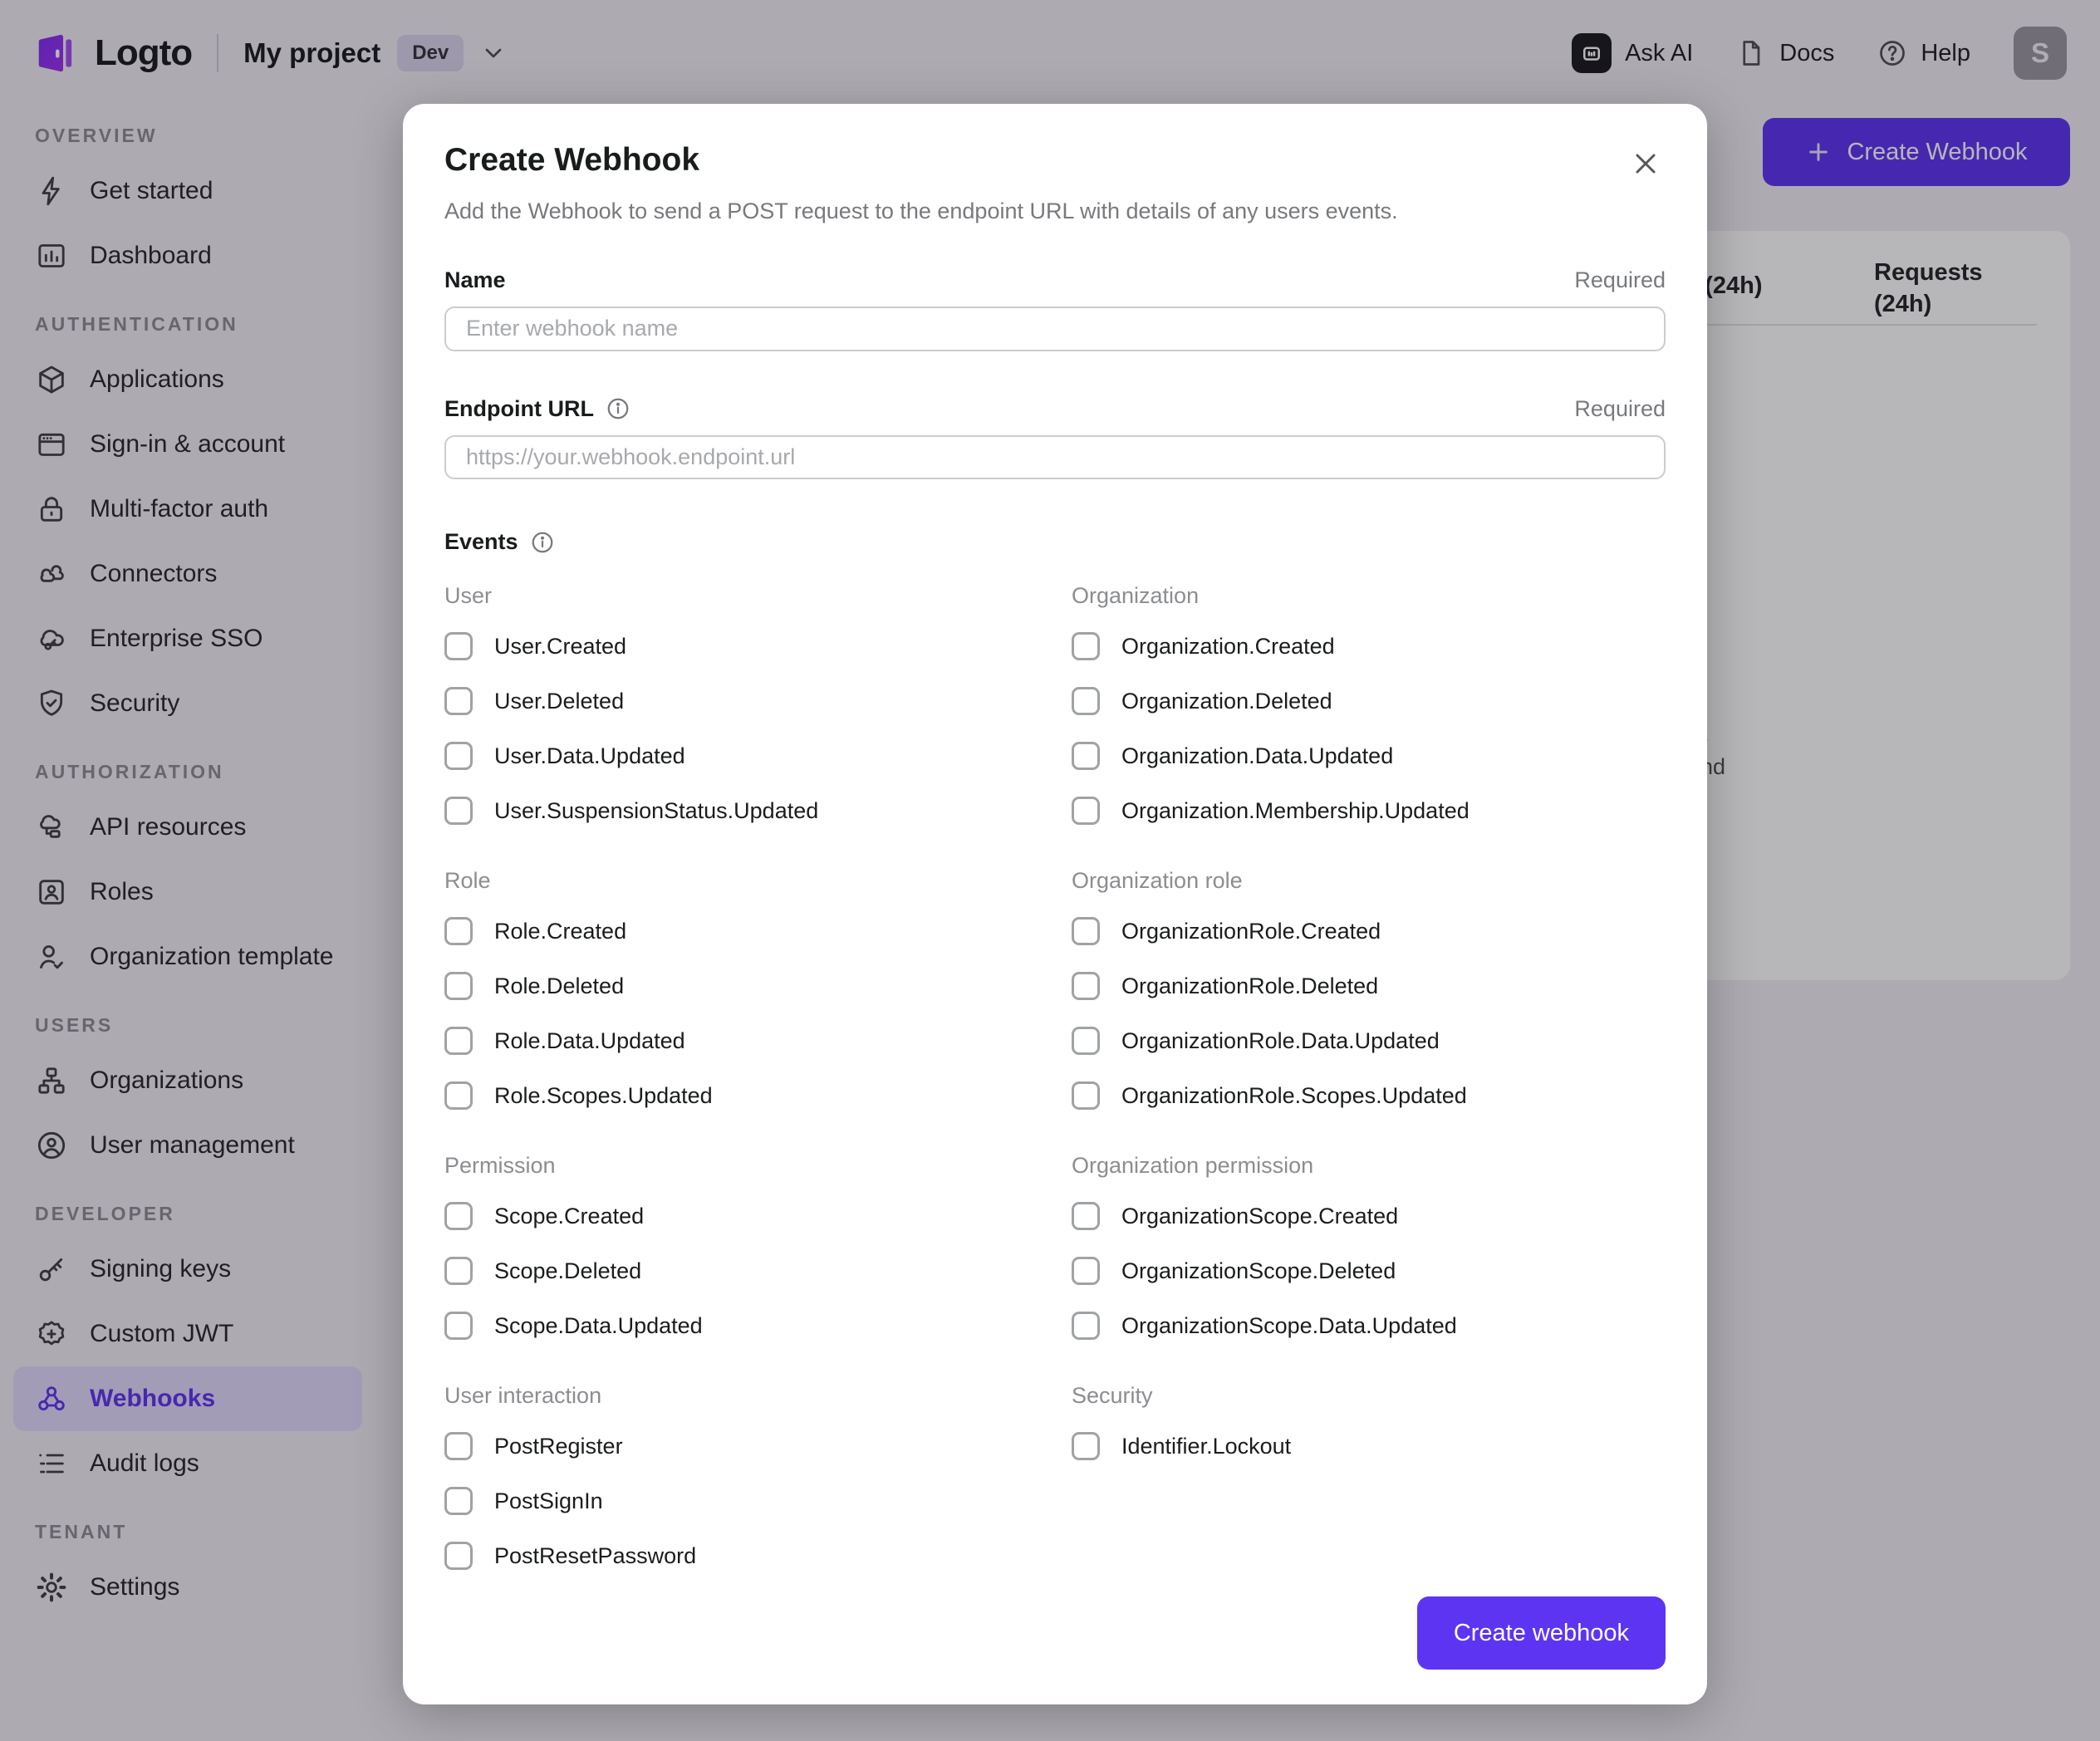 Image resolution: width=2100 pixels, height=1741 pixels. I want to click on event-option-user-suspensionstatus-updated: User.SuspensionStatus.Updated, so click(741, 811).